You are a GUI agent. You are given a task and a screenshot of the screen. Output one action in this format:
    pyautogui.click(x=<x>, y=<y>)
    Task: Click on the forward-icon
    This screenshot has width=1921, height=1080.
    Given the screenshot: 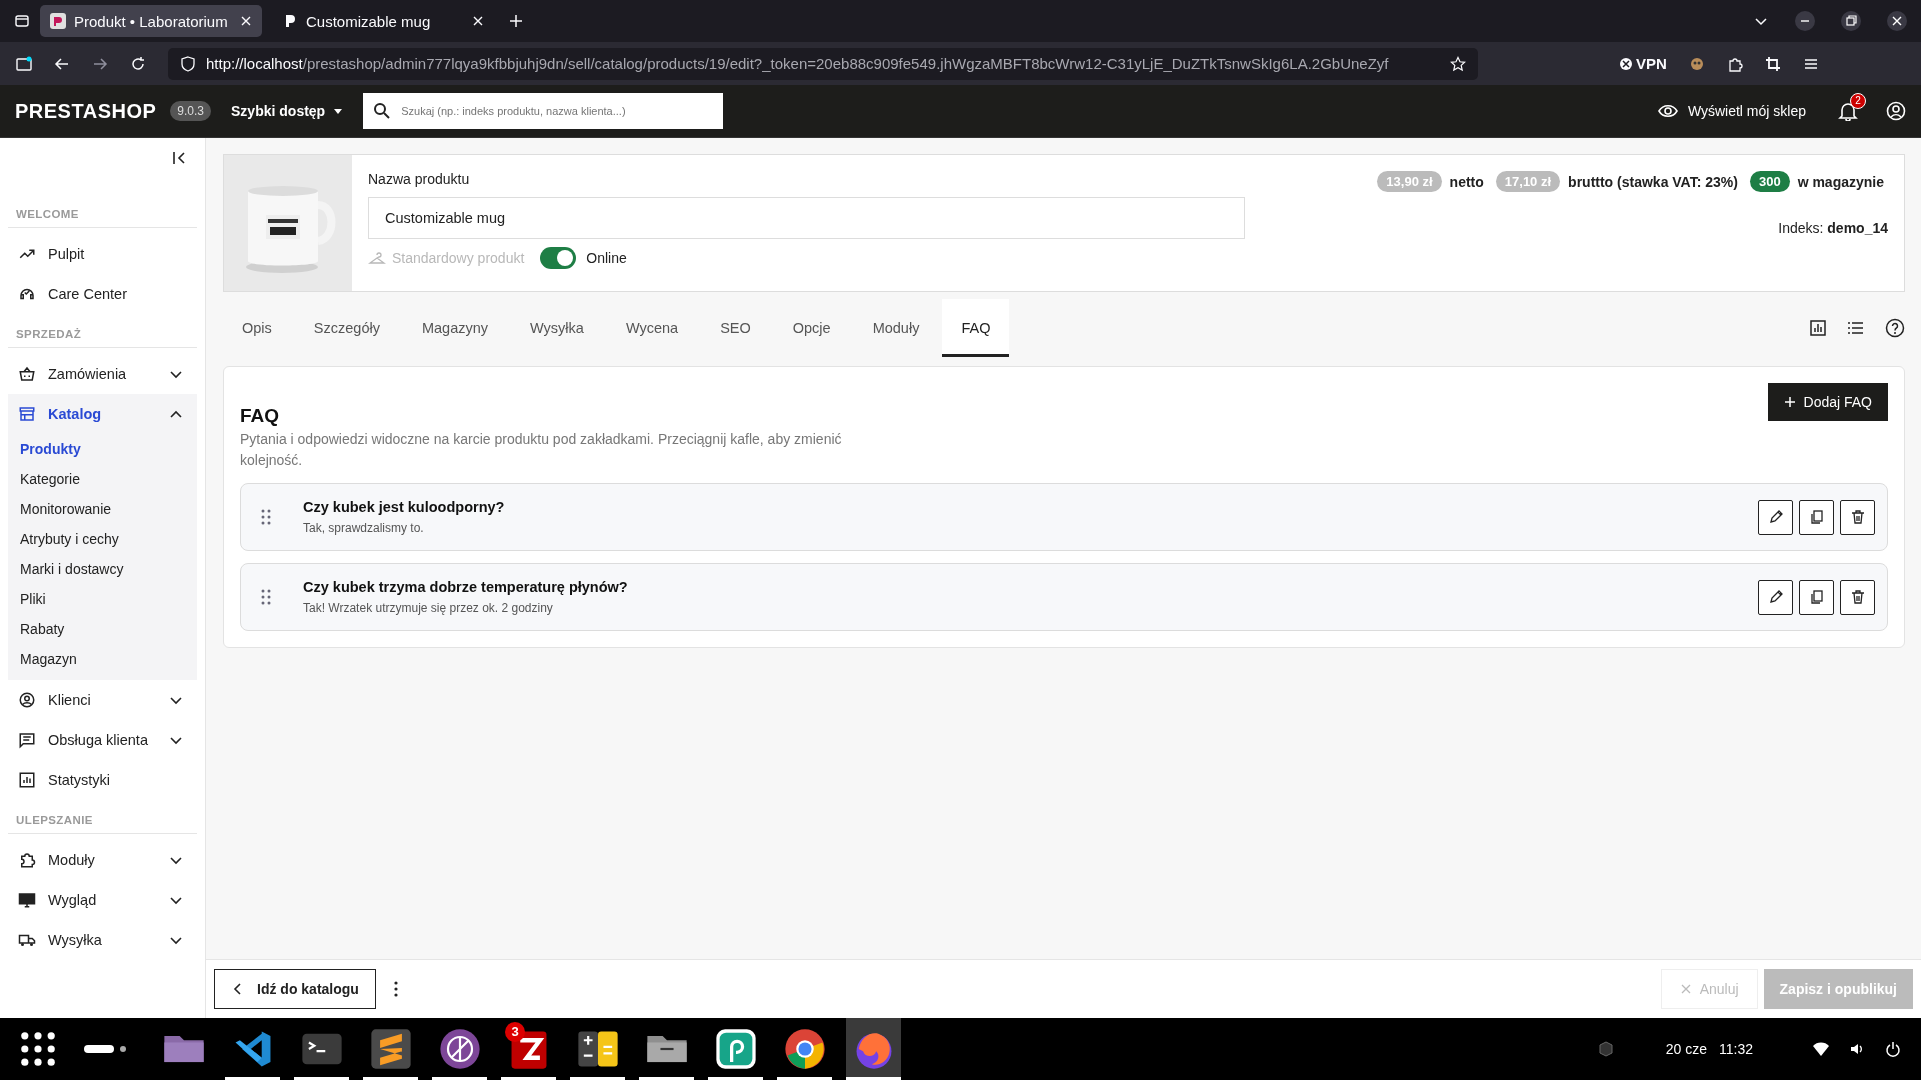 What is the action you would take?
    pyautogui.click(x=100, y=63)
    